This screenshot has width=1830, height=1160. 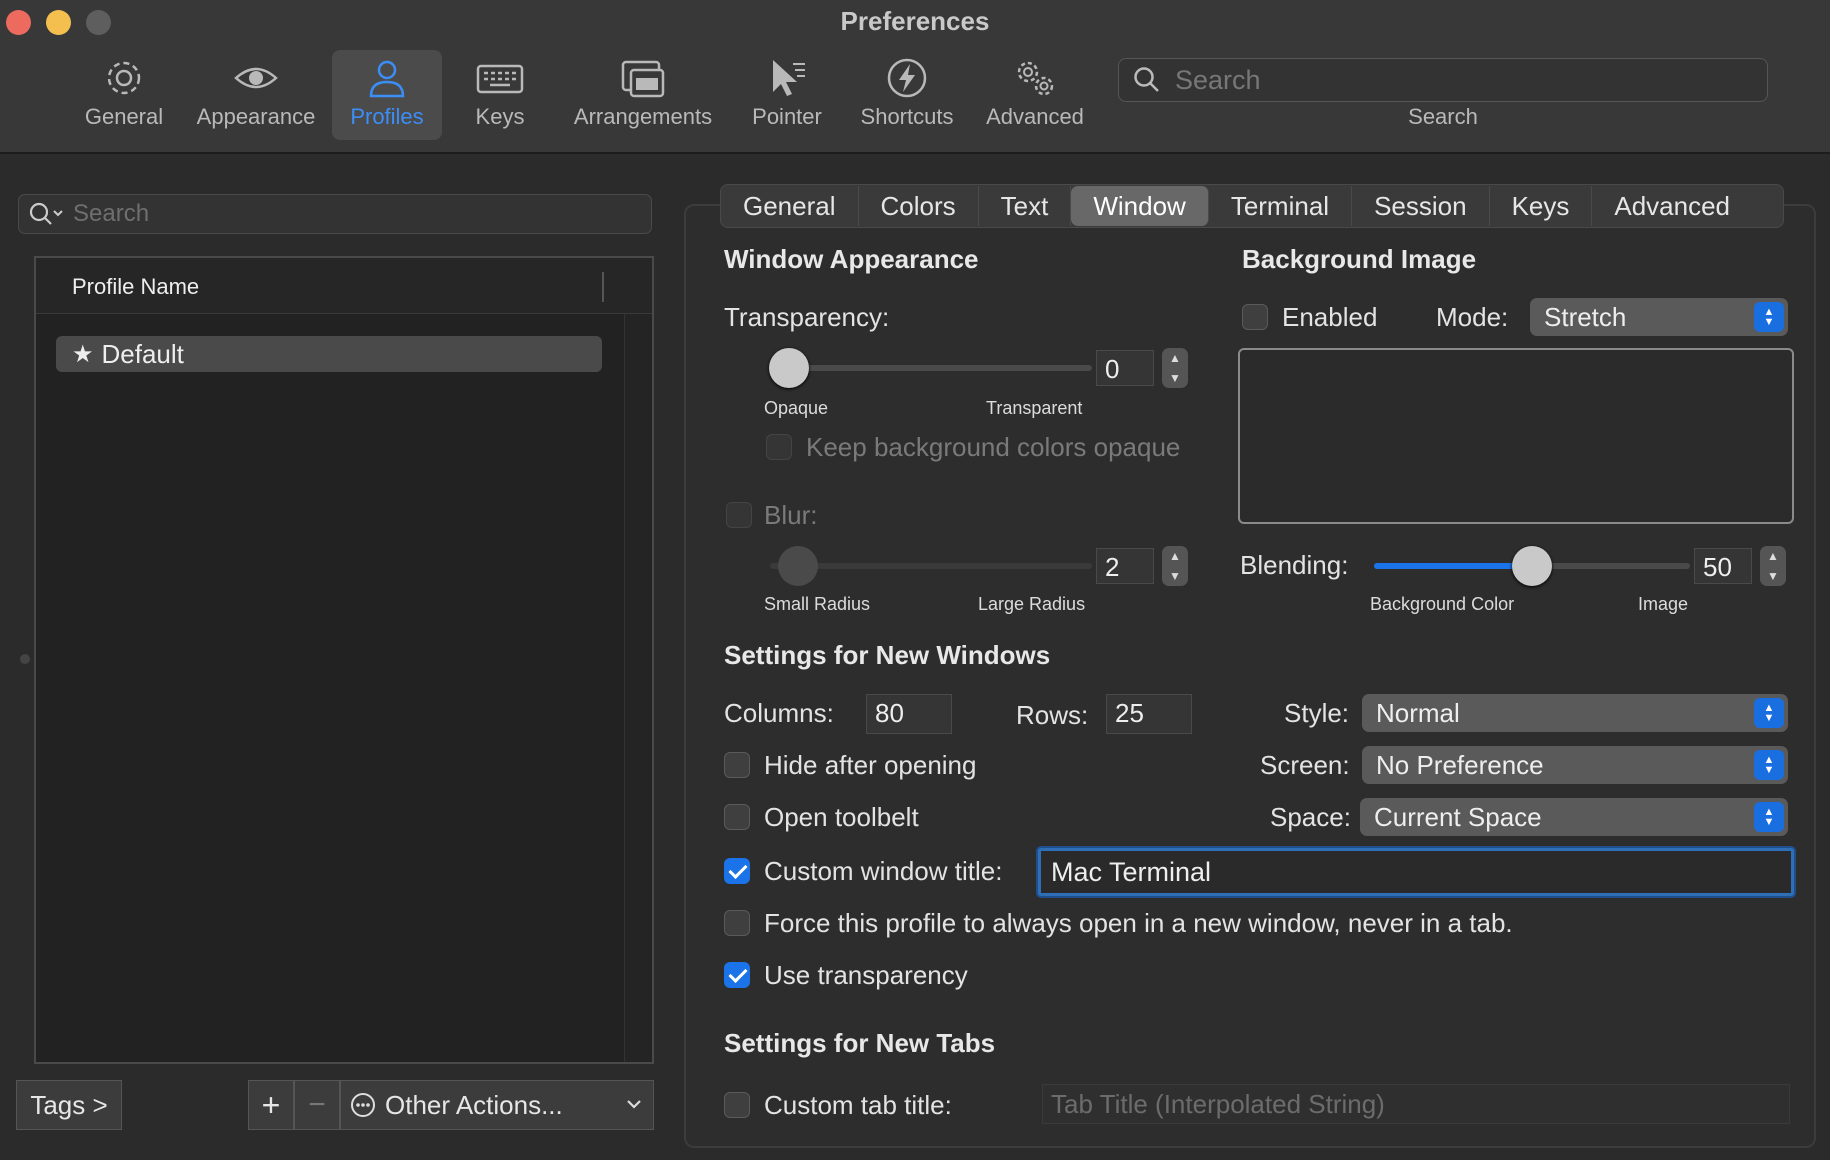 What do you see at coordinates (634, 1104) in the screenshot?
I see `chevron-down-icon` at bounding box center [634, 1104].